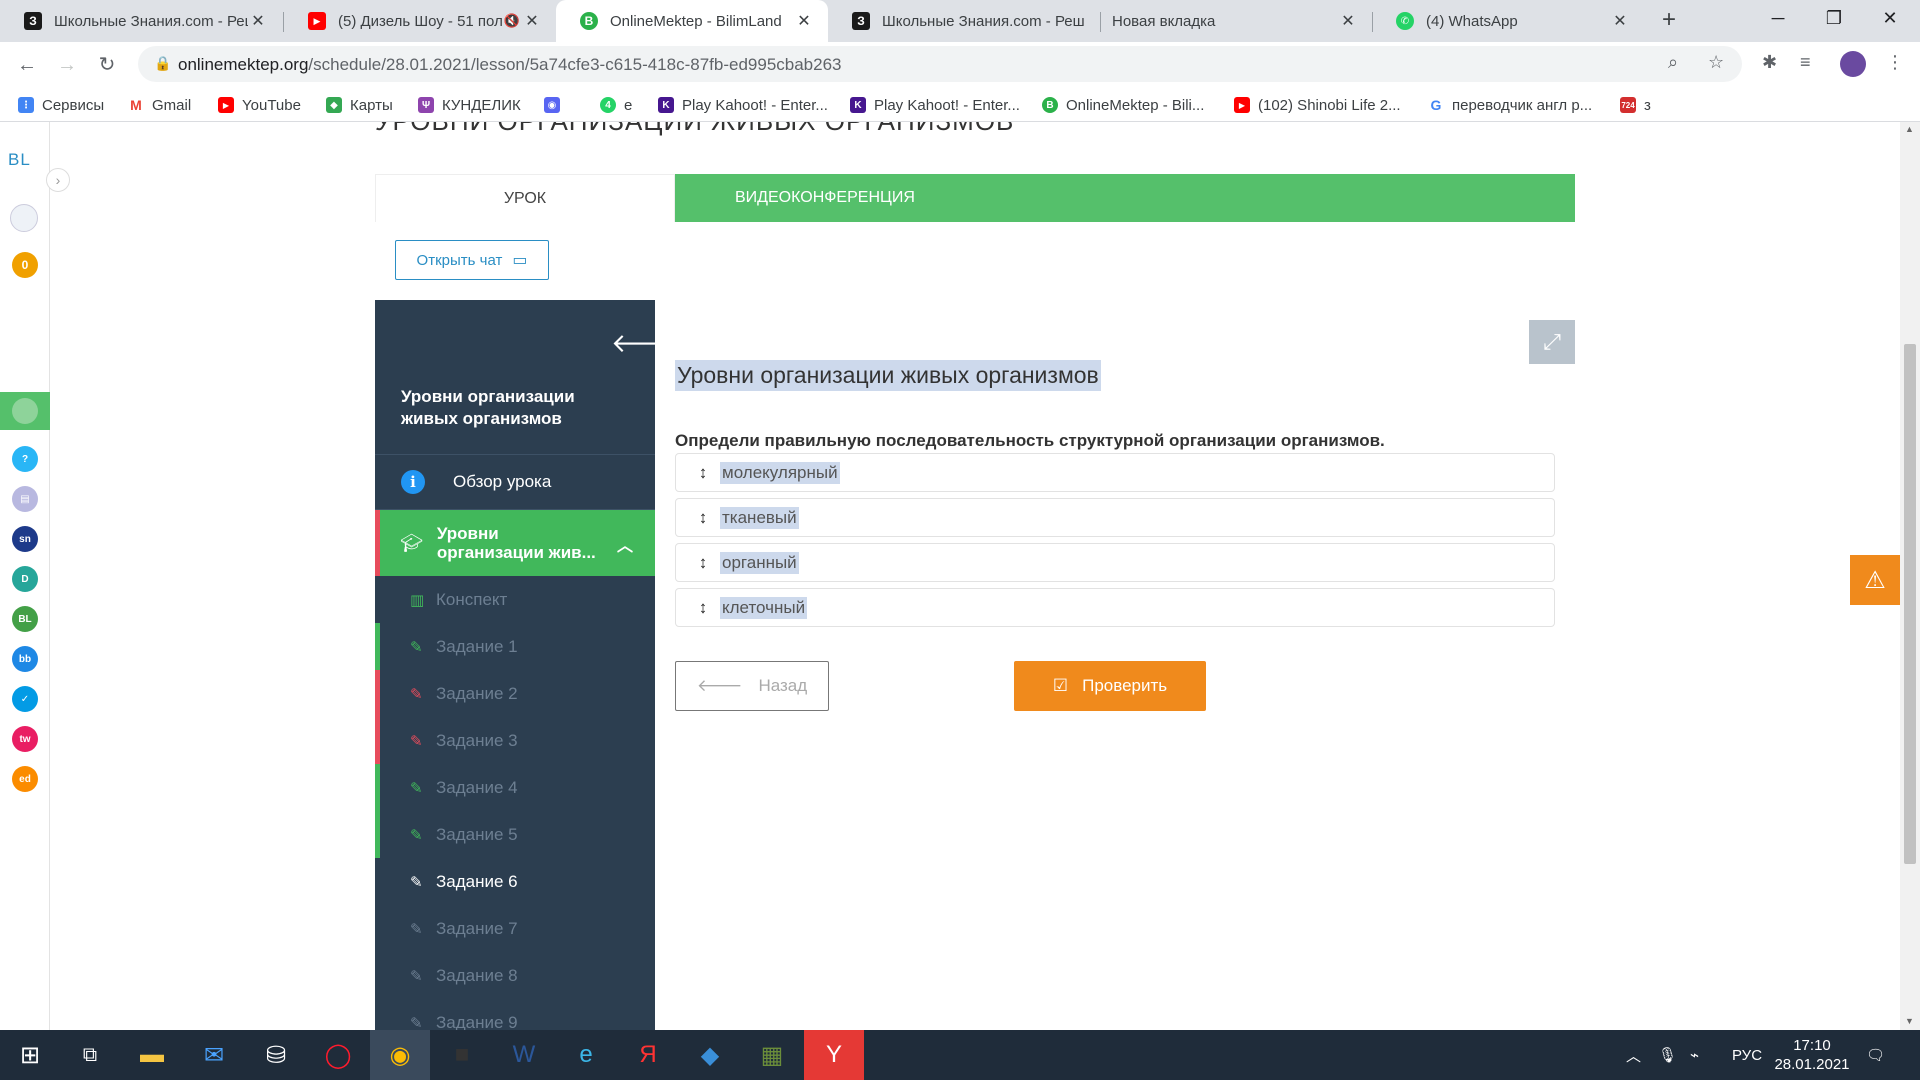 This screenshot has width=1920, height=1080. I want to click on expand-rail-chevron-icon: ›, so click(58, 180).